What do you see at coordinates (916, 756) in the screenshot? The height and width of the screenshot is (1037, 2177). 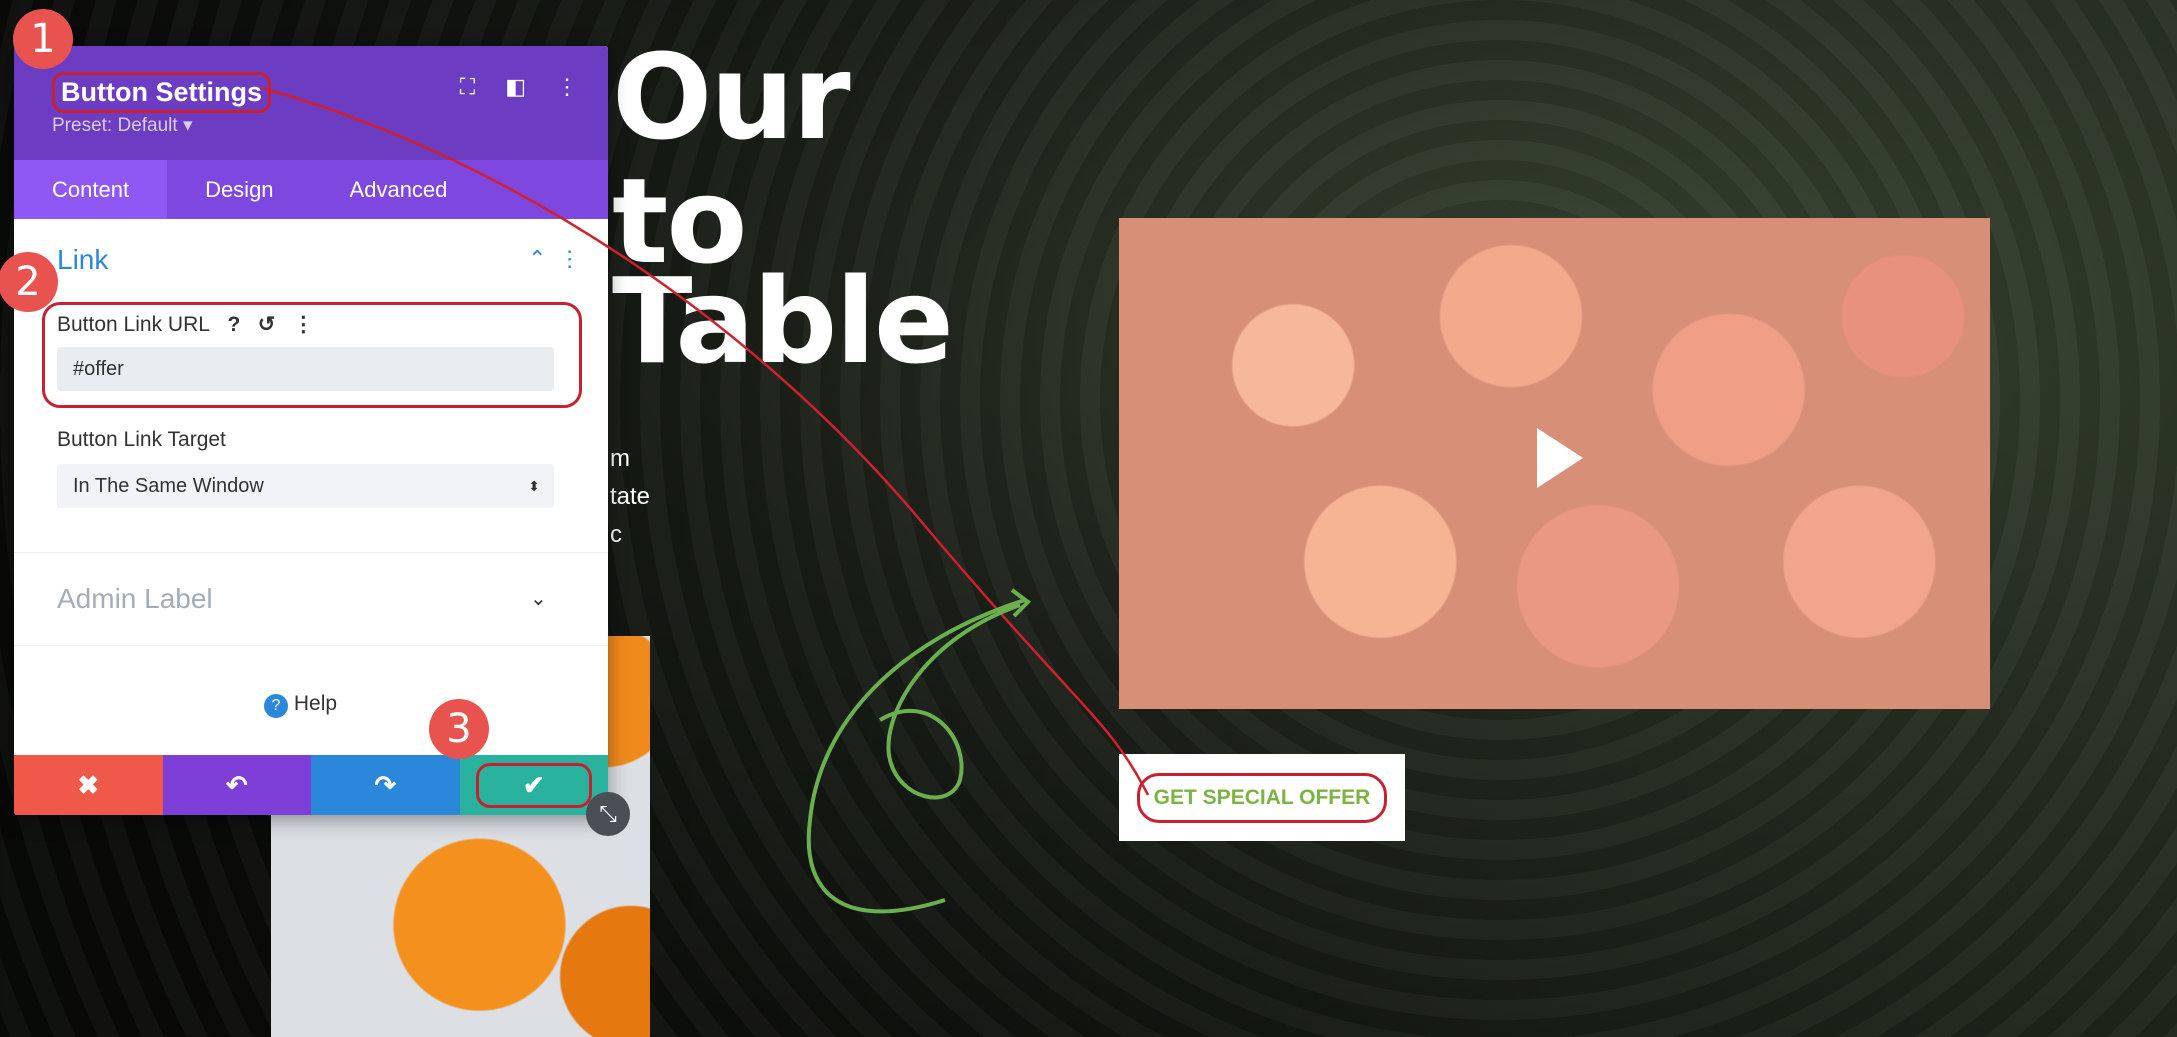 I see `green-swirl-arrow` at bounding box center [916, 756].